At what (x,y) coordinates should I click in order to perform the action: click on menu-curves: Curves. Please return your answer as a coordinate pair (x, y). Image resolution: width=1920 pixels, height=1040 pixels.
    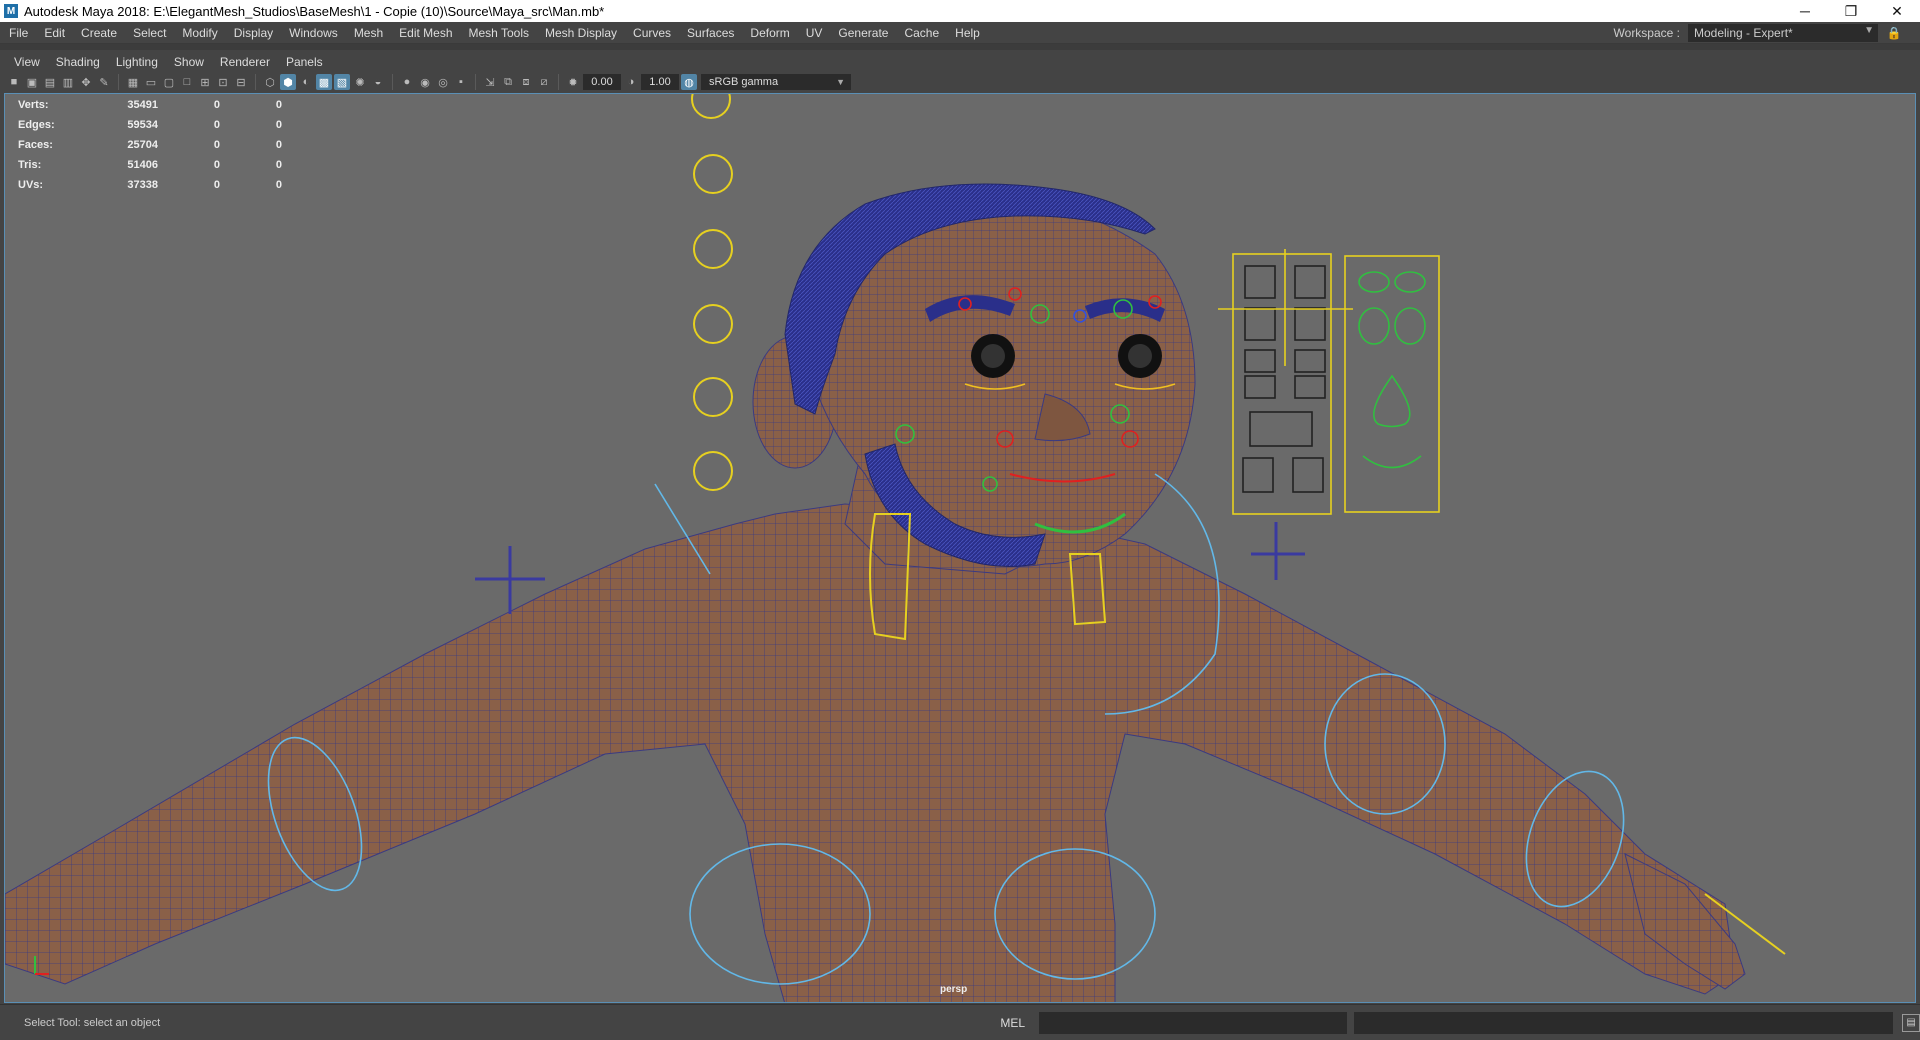
    Looking at the image, I should click on (652, 33).